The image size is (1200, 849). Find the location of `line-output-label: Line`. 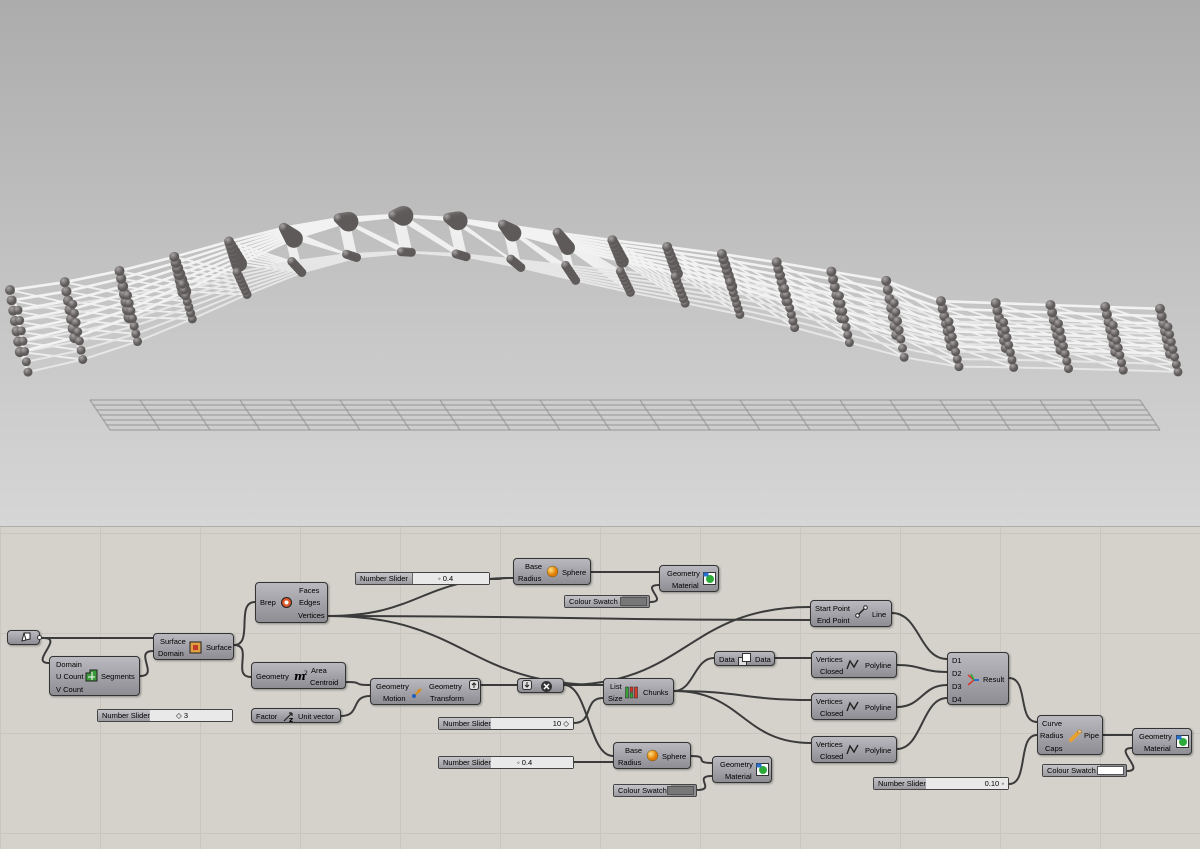

line-output-label: Line is located at coordinates (879, 614).